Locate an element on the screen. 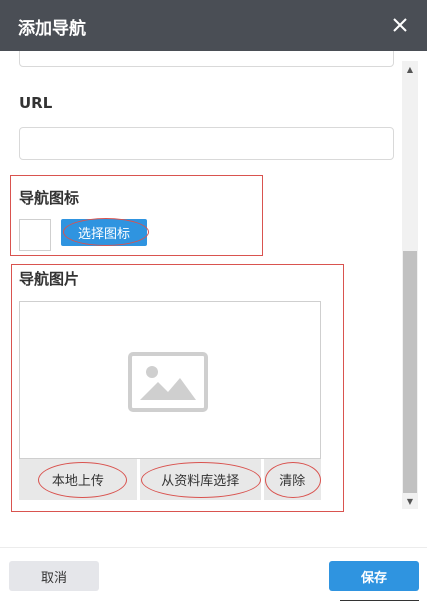 This screenshot has width=427, height=601. vertical-scrollbar: ▲ ▼ is located at coordinates (410, 285).